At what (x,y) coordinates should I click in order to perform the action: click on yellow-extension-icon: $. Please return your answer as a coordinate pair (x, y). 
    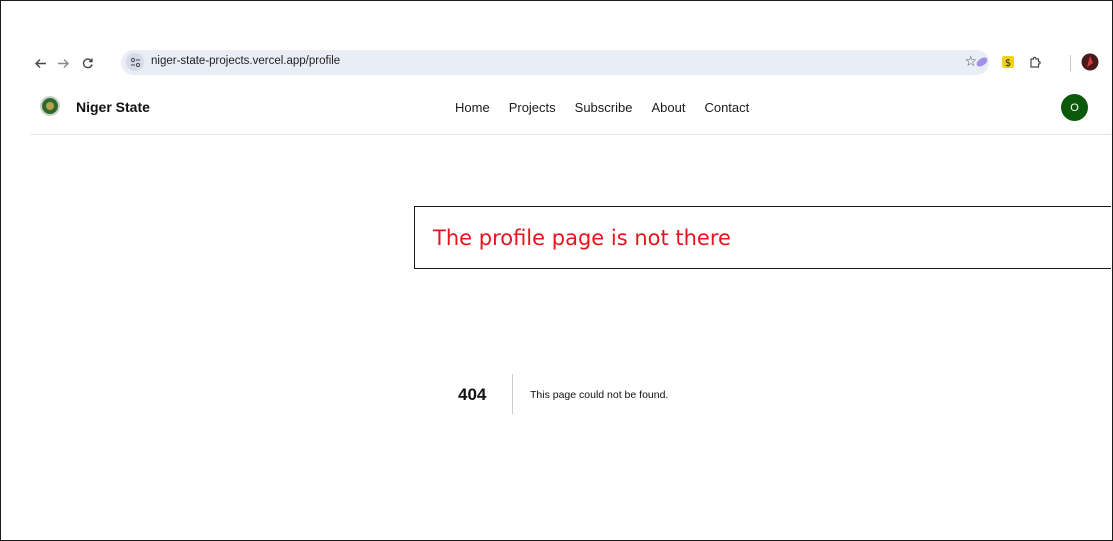
    Looking at the image, I should click on (1008, 62).